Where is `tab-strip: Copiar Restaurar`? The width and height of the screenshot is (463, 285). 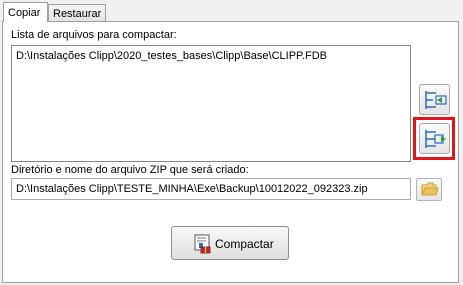 tab-strip: Copiar Restaurar is located at coordinates (231, 11).